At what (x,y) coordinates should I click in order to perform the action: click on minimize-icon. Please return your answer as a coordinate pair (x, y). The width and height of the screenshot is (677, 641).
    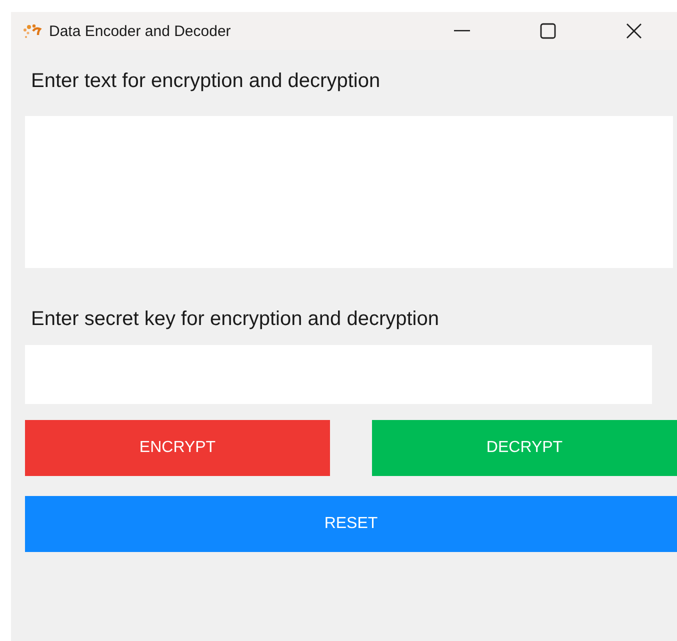
    Looking at the image, I should click on (462, 31).